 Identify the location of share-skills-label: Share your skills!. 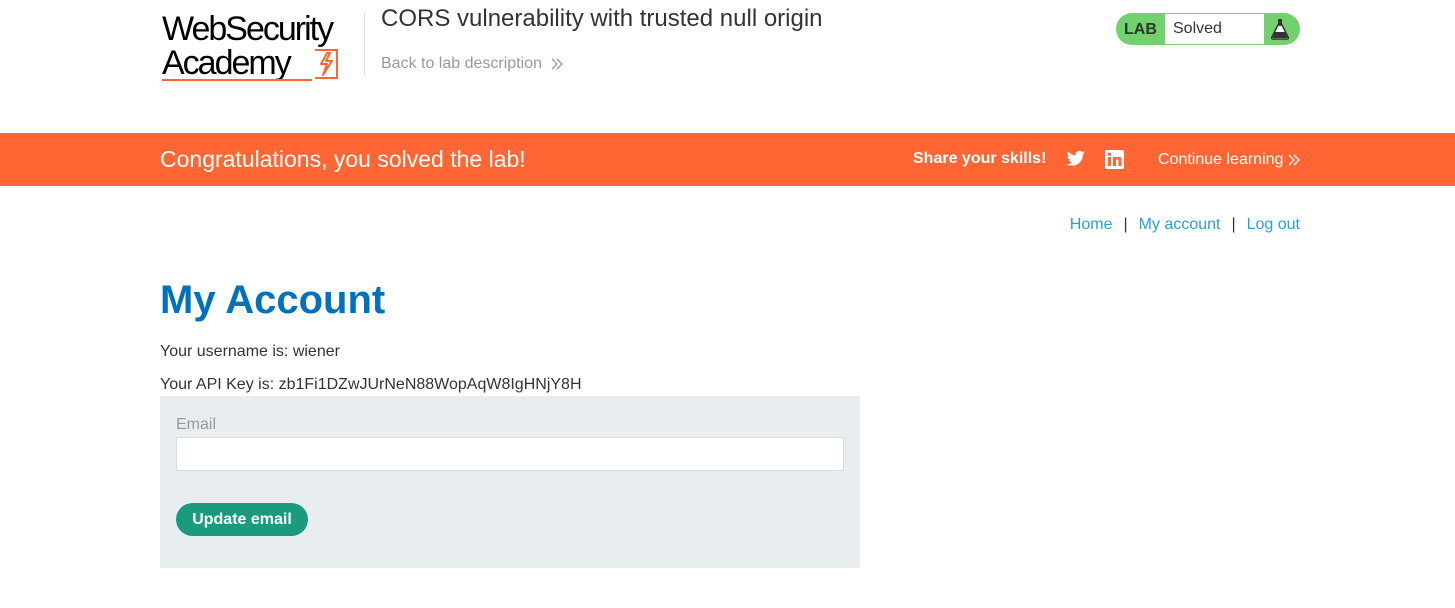
(980, 158).